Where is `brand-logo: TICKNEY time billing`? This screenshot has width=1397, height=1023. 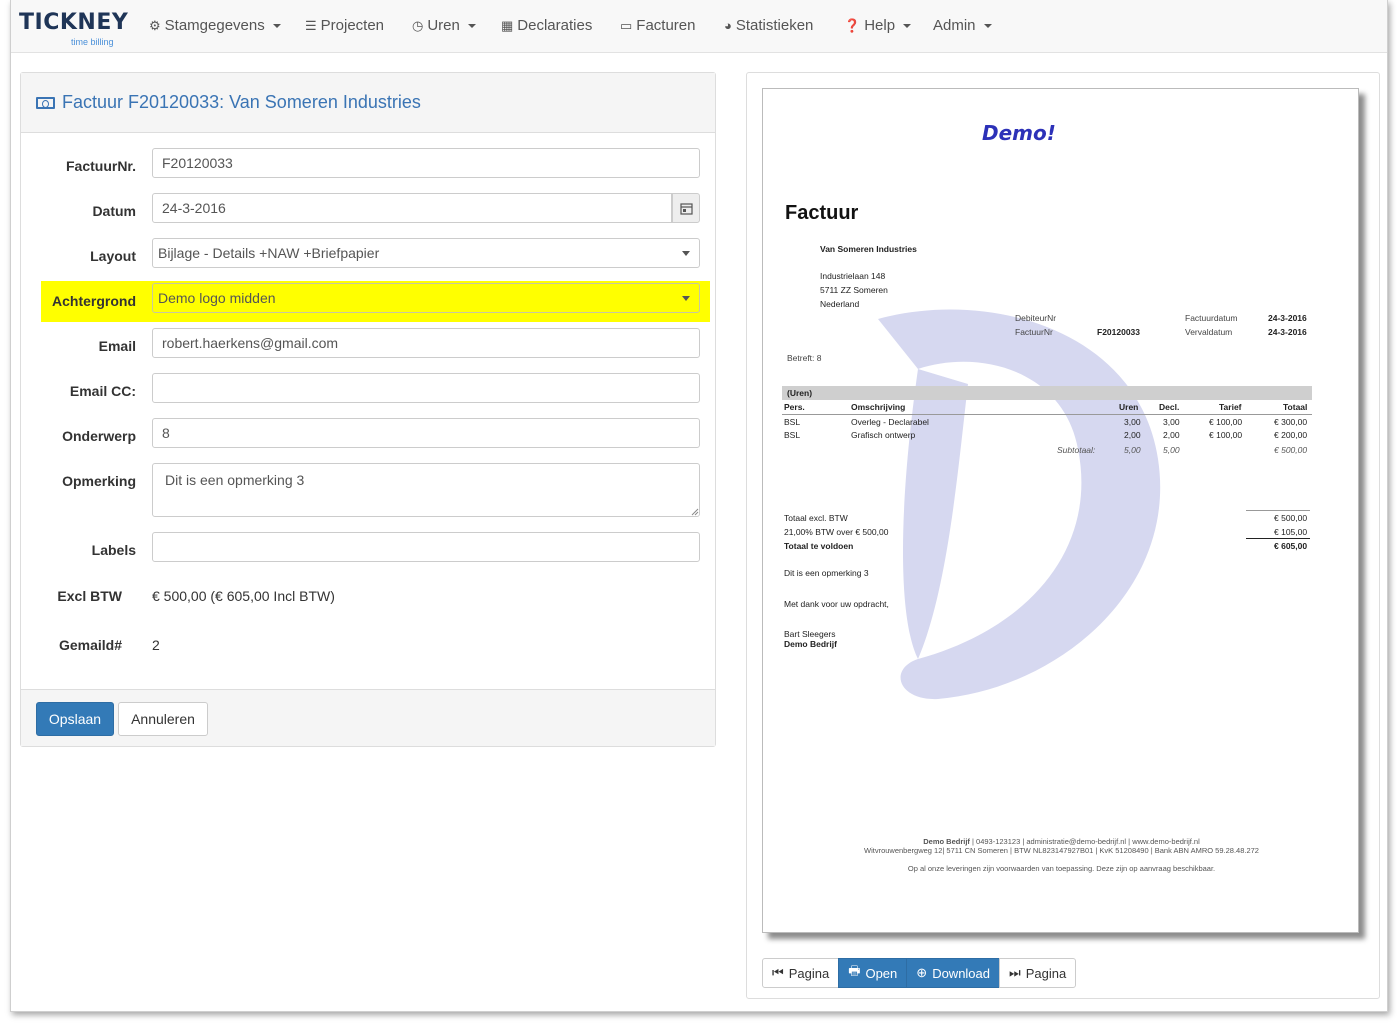 brand-logo: TICKNEY time billing is located at coordinates (74, 30).